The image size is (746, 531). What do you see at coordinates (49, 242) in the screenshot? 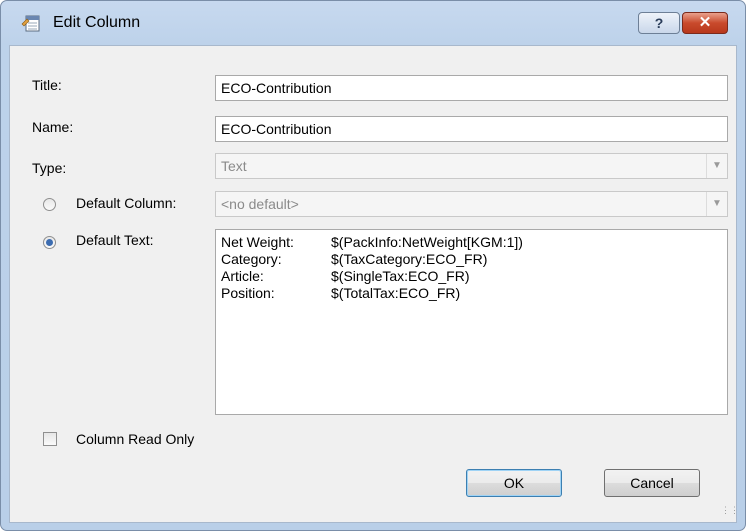
I see `default-text-radio` at bounding box center [49, 242].